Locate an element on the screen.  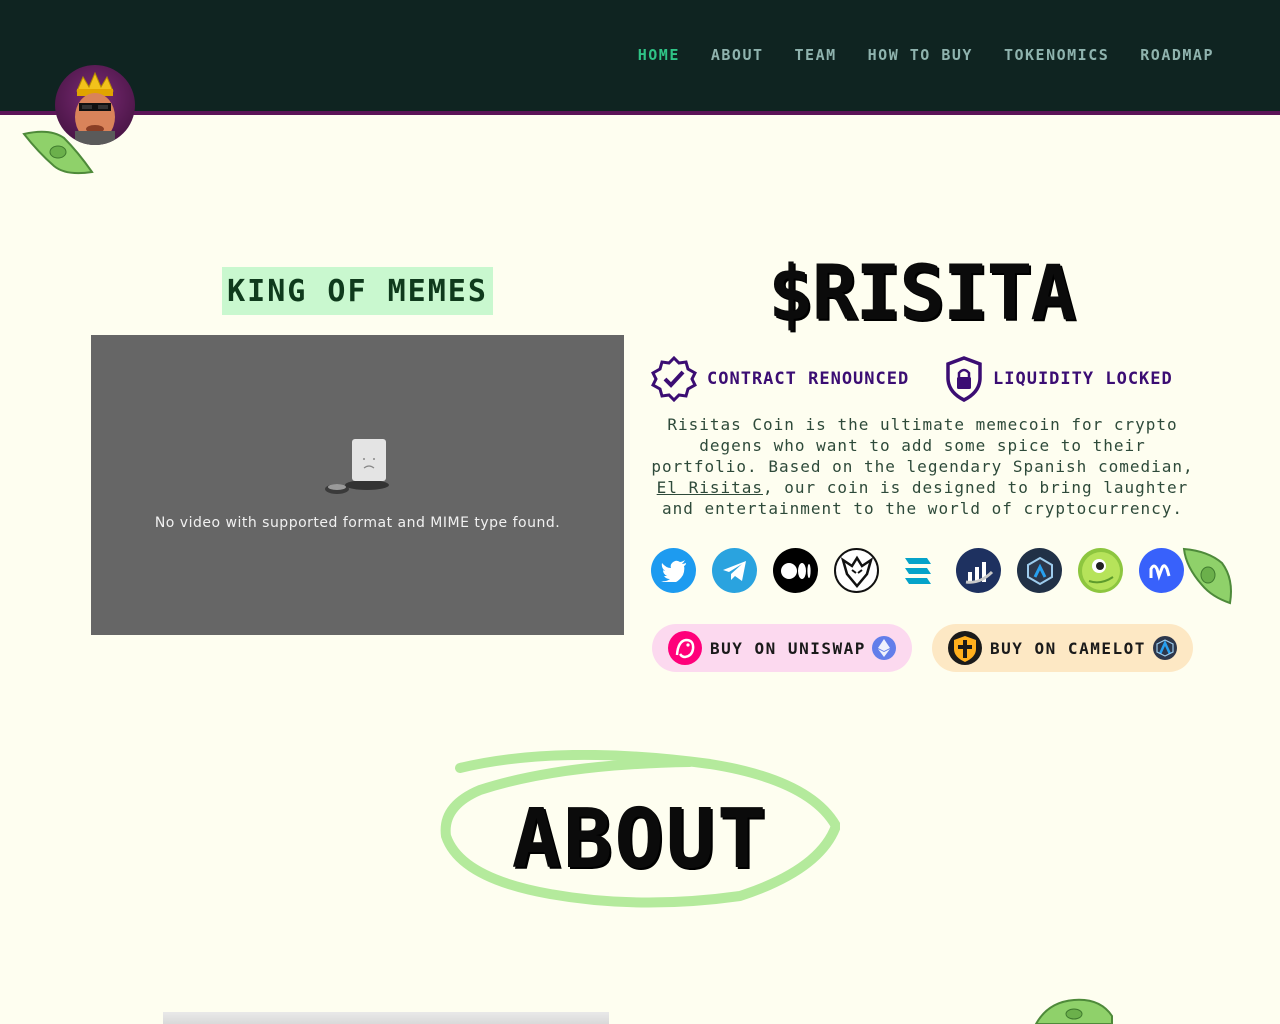
dexscreener-icon is located at coordinates (978, 570).